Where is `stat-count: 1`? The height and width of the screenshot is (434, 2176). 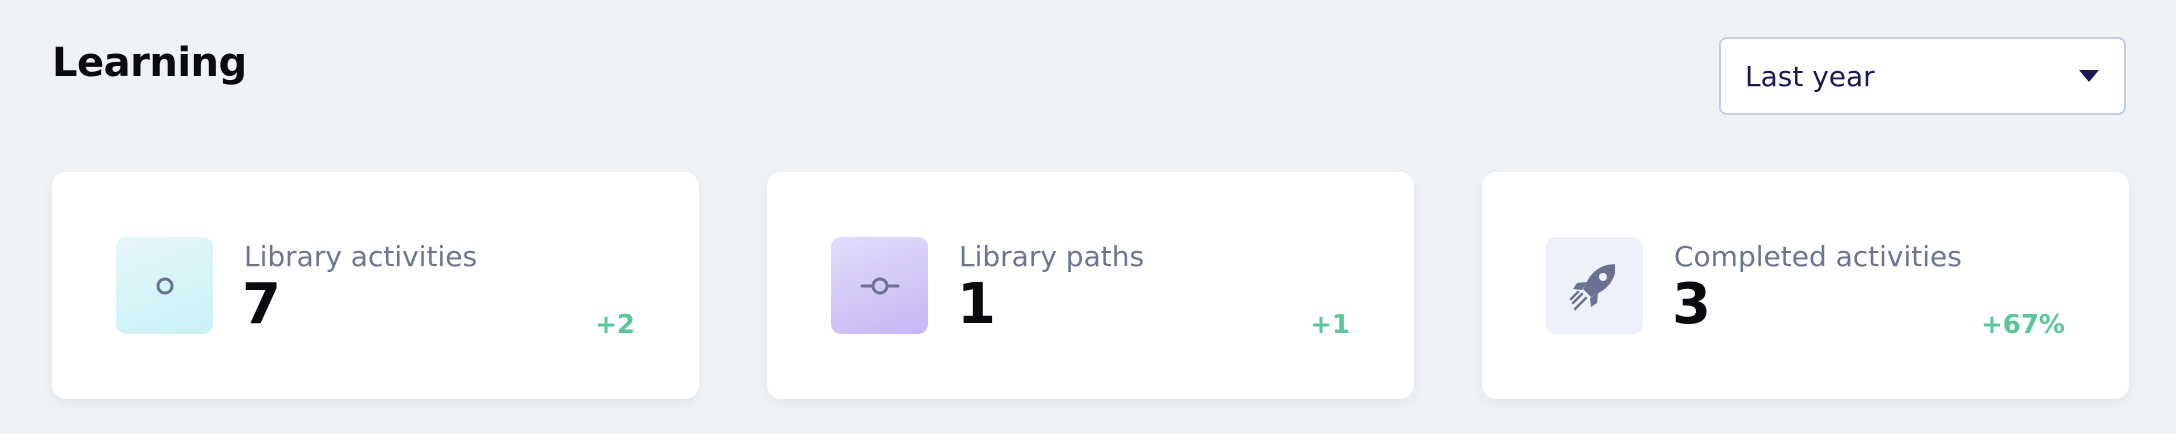
stat-count: 1 is located at coordinates (976, 304).